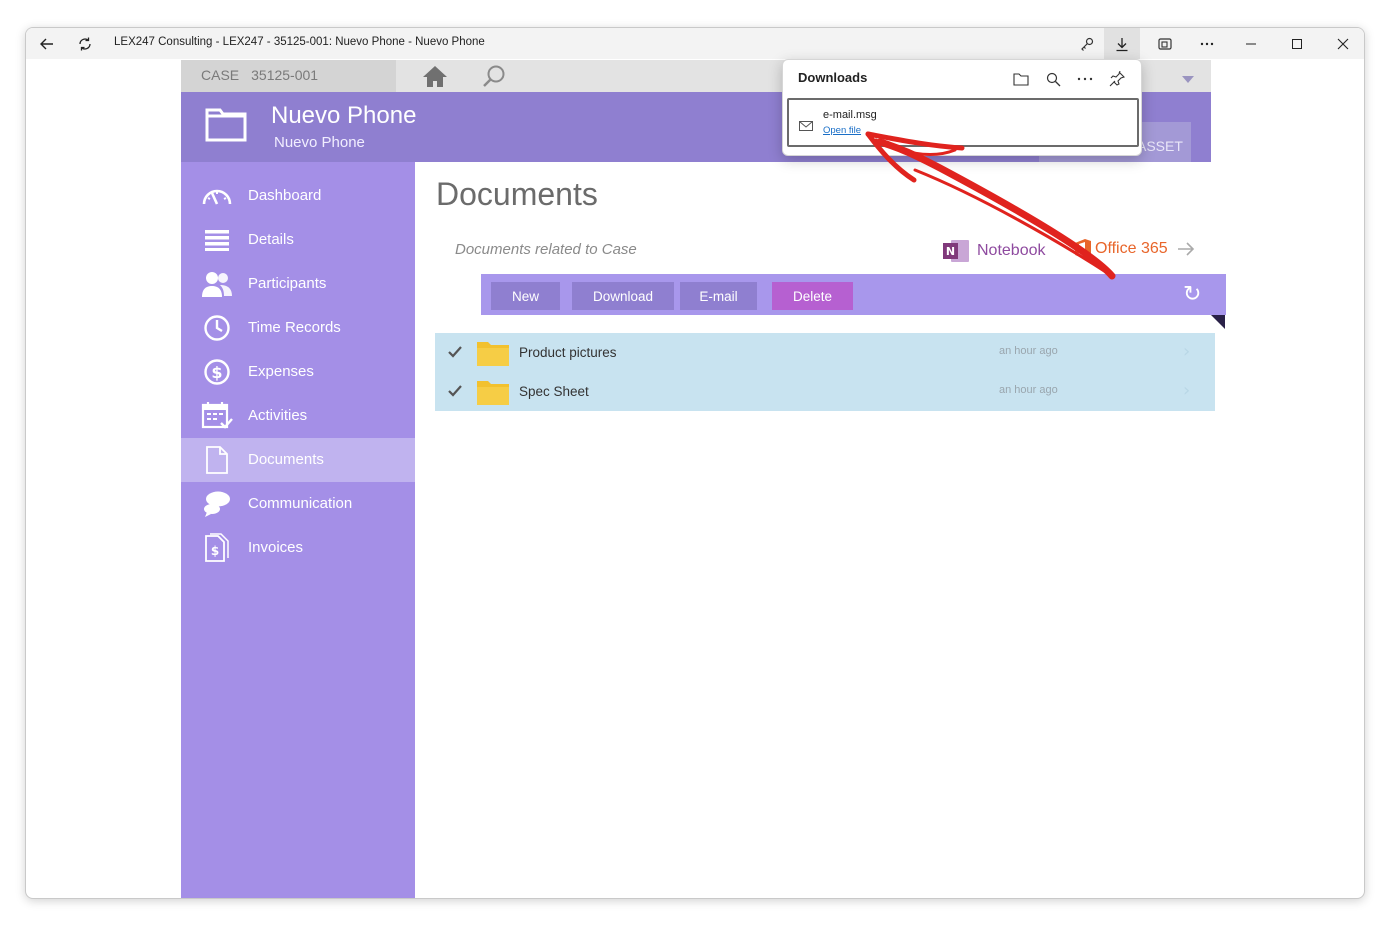 The width and height of the screenshot is (1390, 925). What do you see at coordinates (825, 391) in the screenshot?
I see `list-item: Spec Sheet an hour ago ›` at bounding box center [825, 391].